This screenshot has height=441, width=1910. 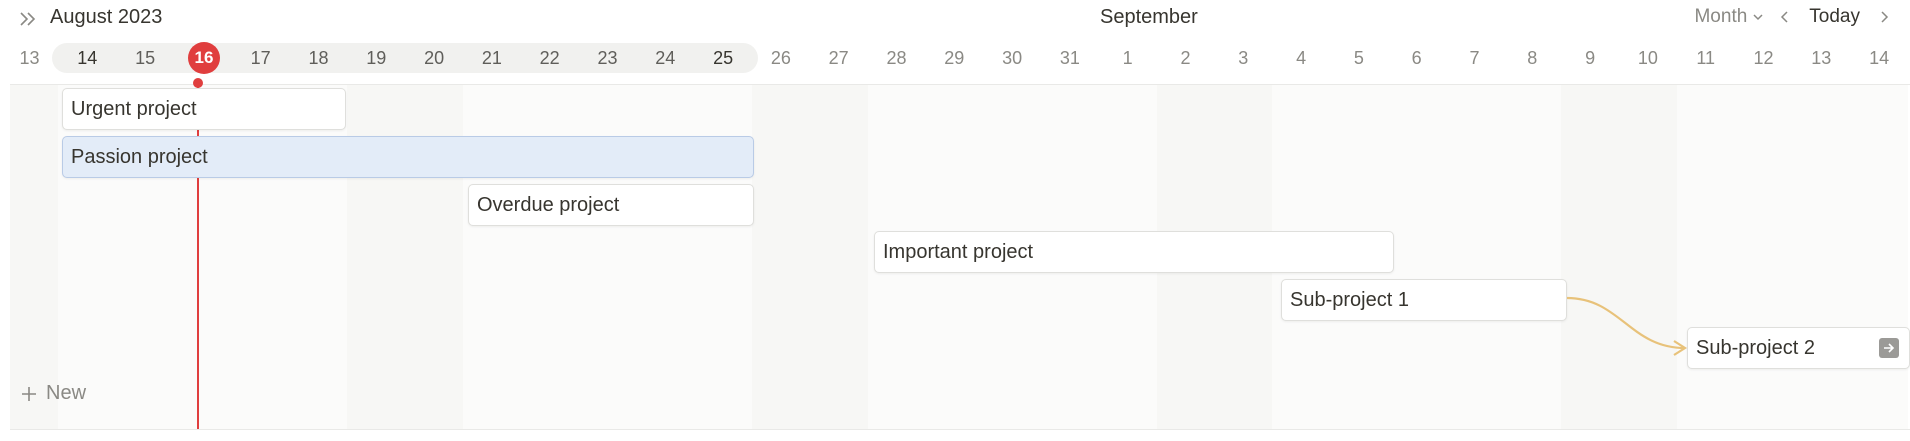 What do you see at coordinates (408, 157) in the screenshot?
I see `project-bar-passion: Passion project` at bounding box center [408, 157].